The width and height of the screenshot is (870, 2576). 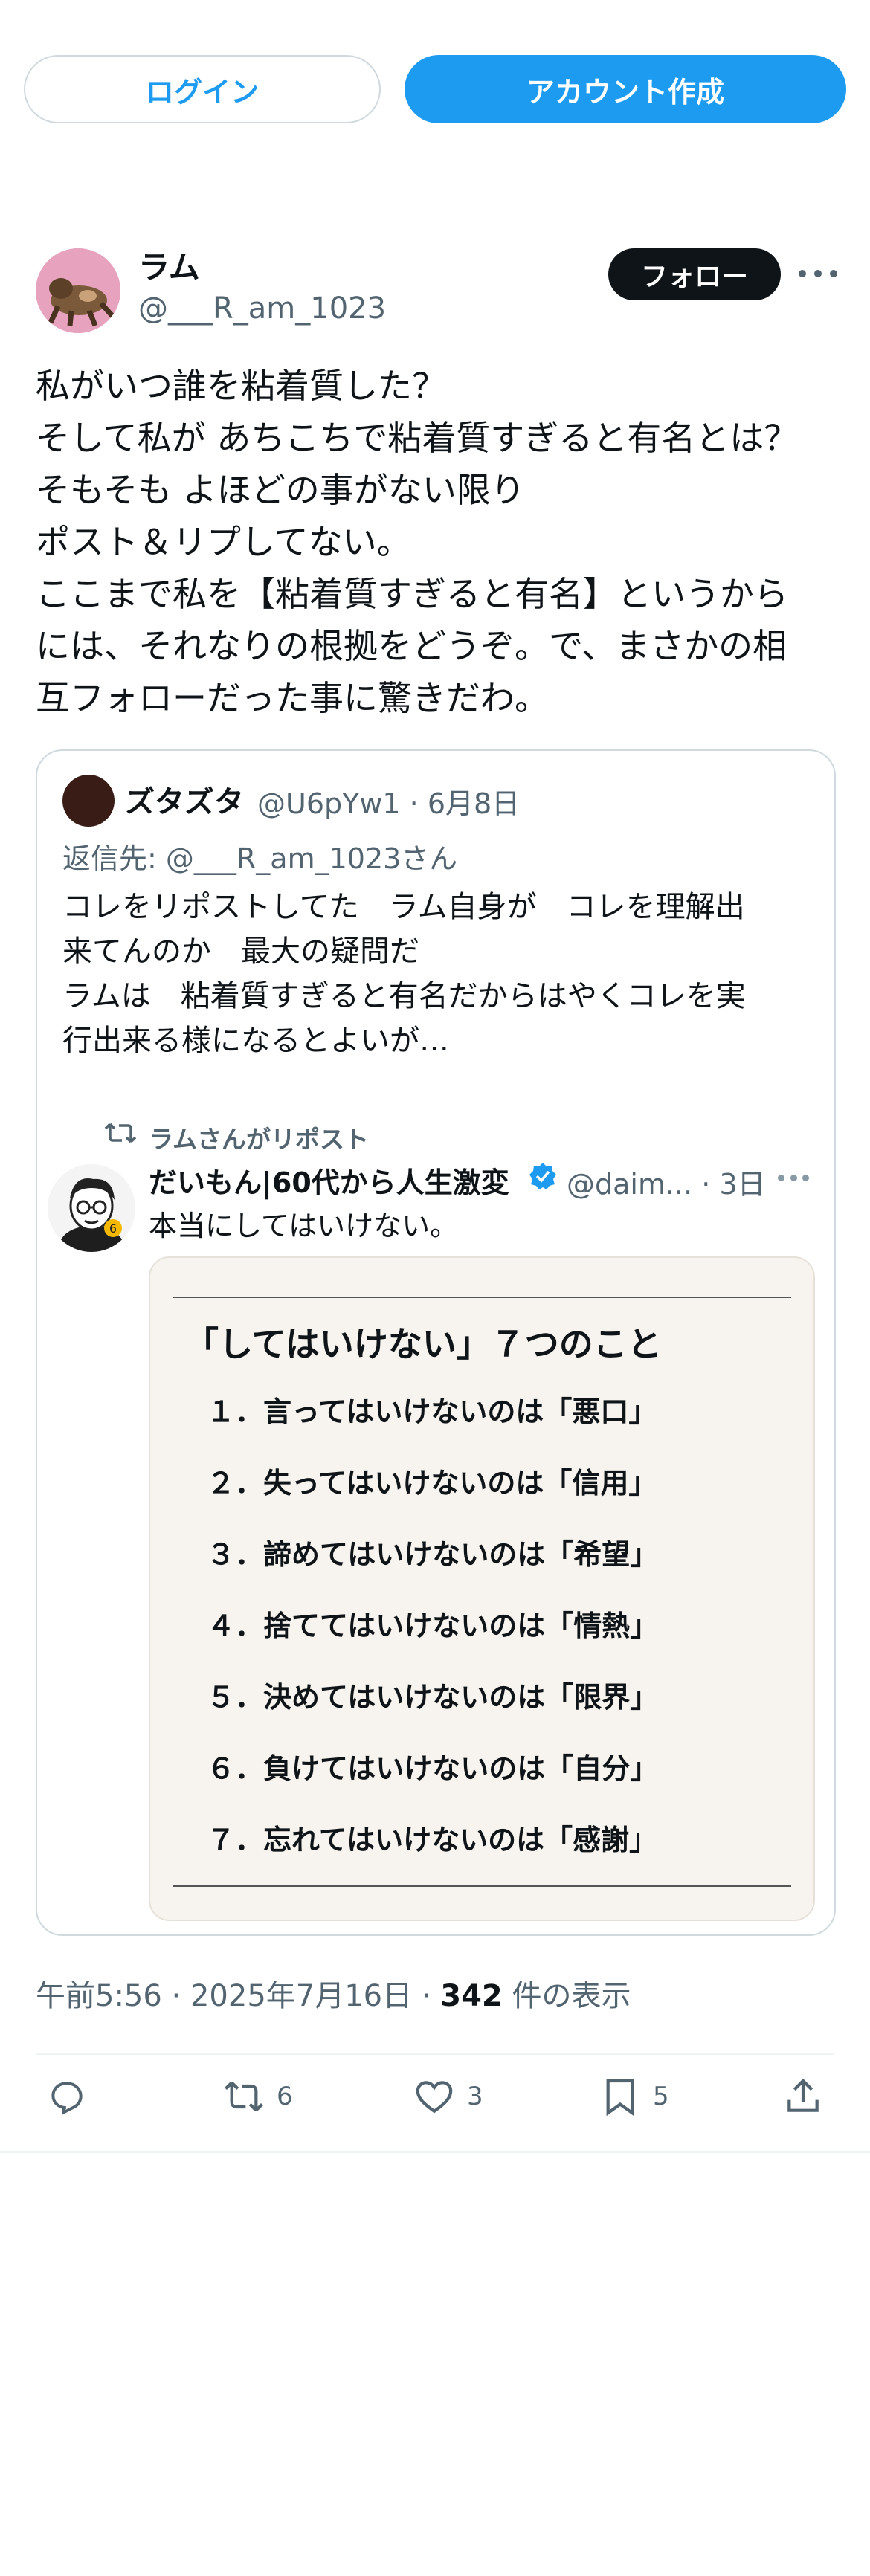 I want to click on post-text-line: 互フォローだった事に驚きだわ。, so click(x=292, y=698).